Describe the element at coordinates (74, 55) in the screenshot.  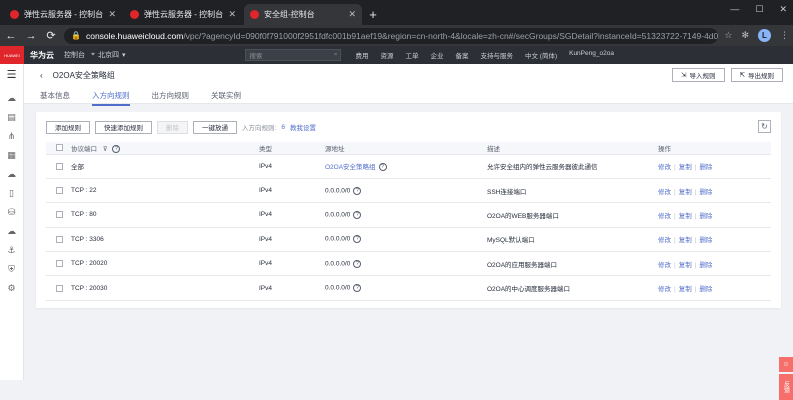
I see `console-link: 控制台` at that location.